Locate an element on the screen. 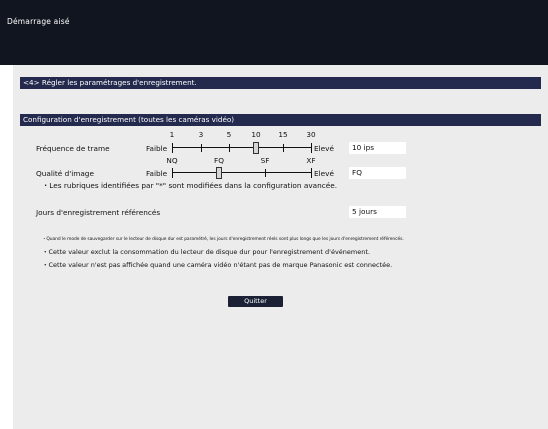 This screenshot has height=429, width=548. frame-rate-scale-30: 30 is located at coordinates (311, 134).